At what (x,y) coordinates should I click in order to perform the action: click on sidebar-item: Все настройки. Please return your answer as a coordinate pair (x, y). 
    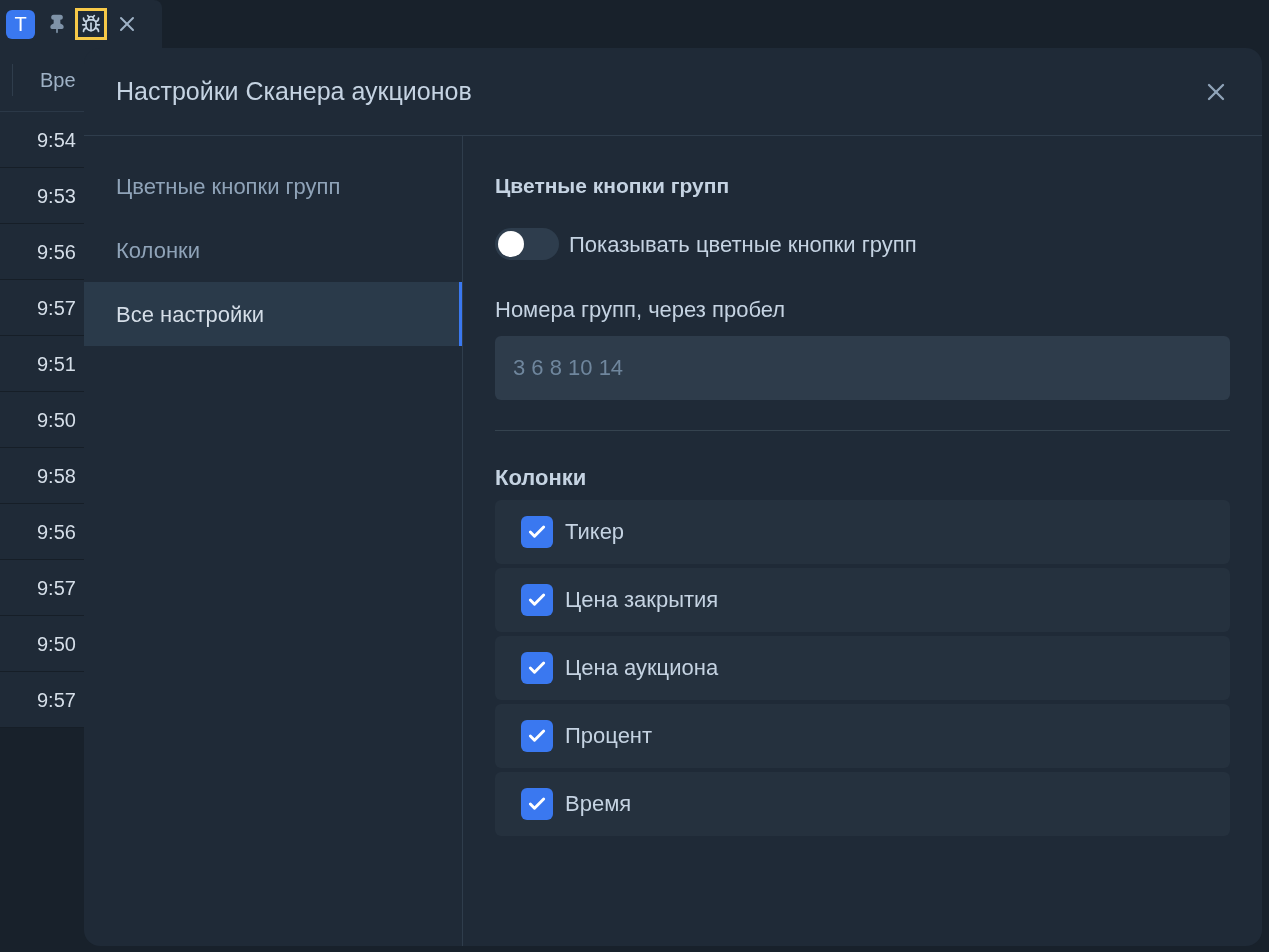
    Looking at the image, I should click on (273, 314).